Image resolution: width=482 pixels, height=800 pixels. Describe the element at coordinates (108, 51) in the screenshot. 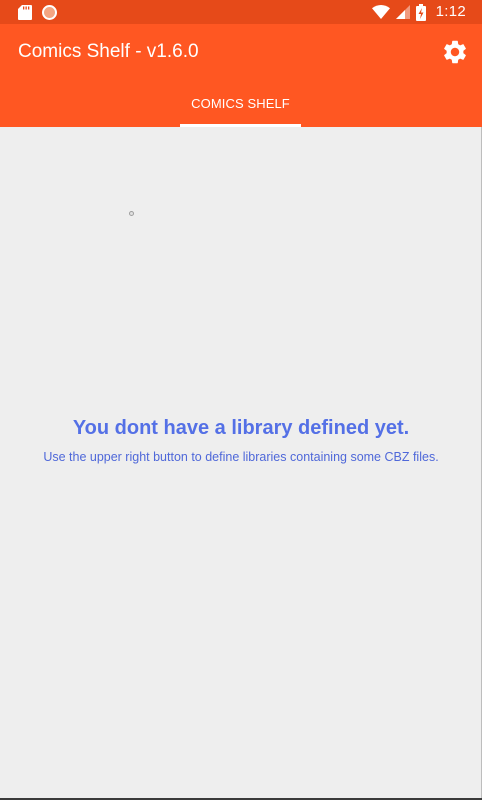

I see `app-title: Comics Shelf - v1.6.0` at that location.